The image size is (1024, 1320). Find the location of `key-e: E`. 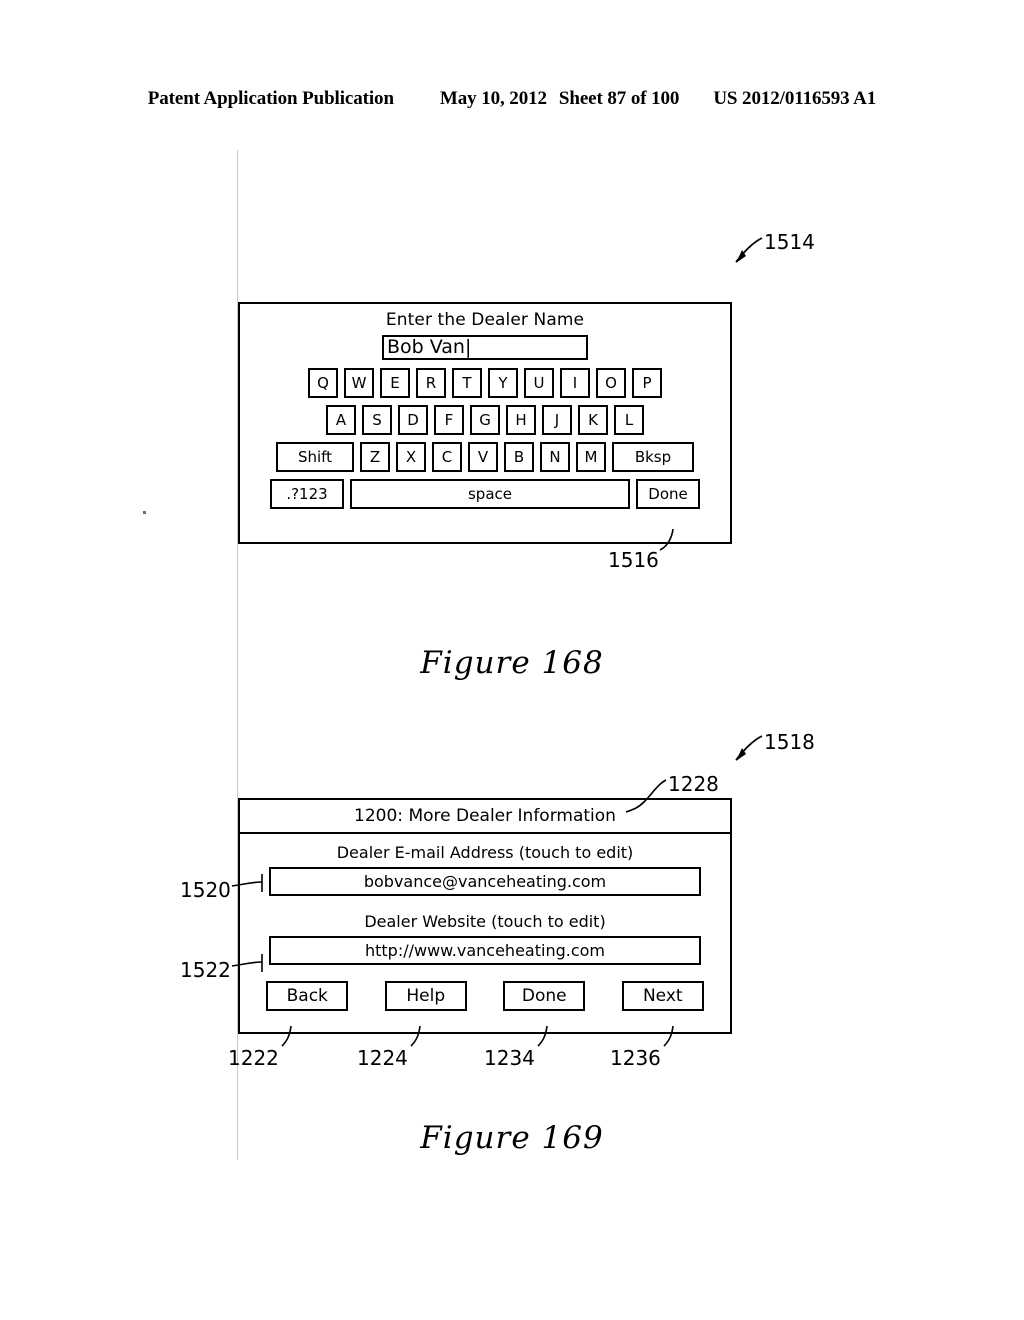

key-e: E is located at coordinates (395, 383).